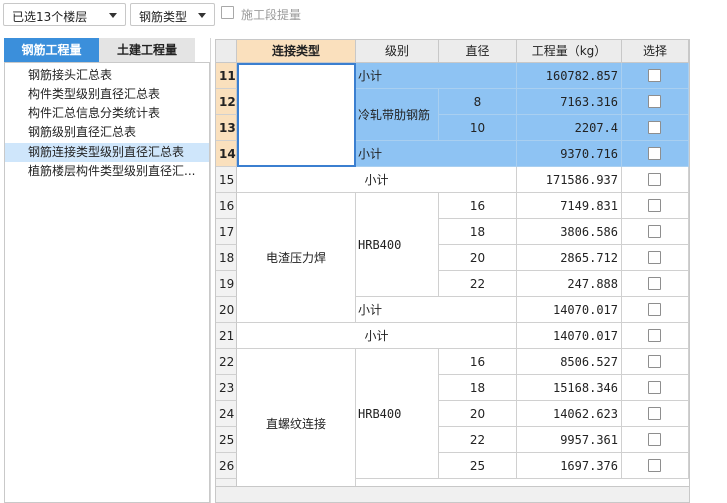  Describe the element at coordinates (226, 206) in the screenshot. I see `row-number: 16` at that location.